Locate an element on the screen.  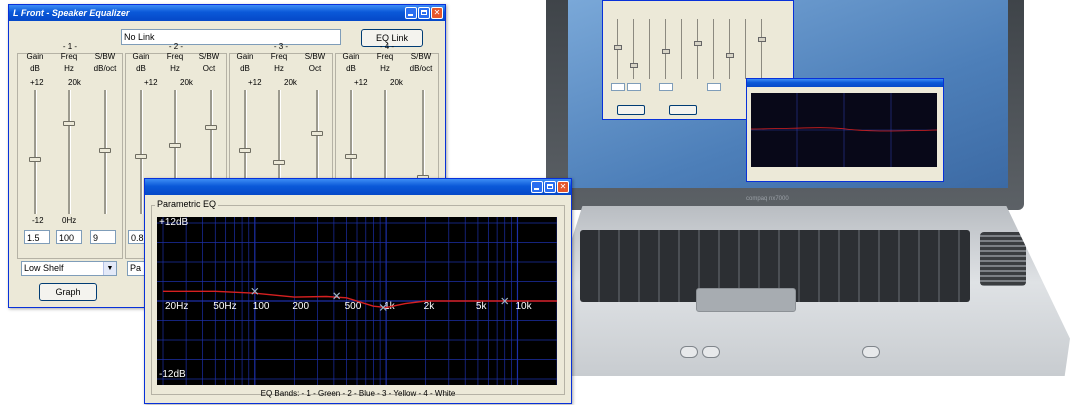
frequency-tick-label: 100 is located at coordinates (261, 306).